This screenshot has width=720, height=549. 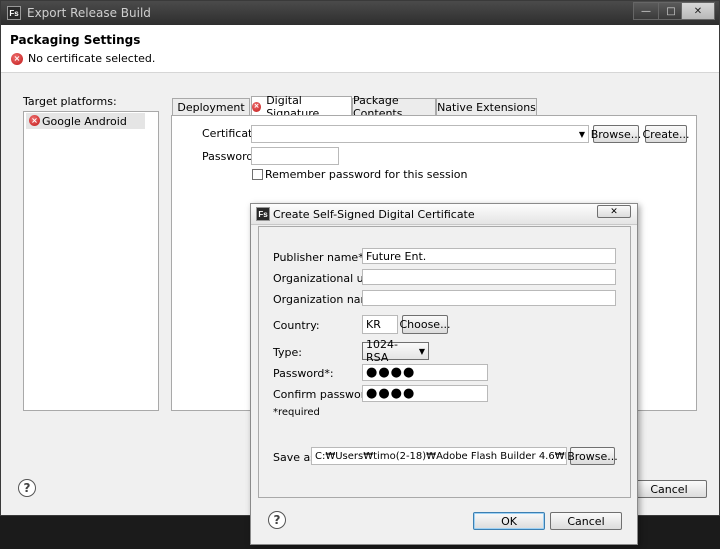 I want to click on type-select: 1024-RSA ▼, so click(x=395, y=351).